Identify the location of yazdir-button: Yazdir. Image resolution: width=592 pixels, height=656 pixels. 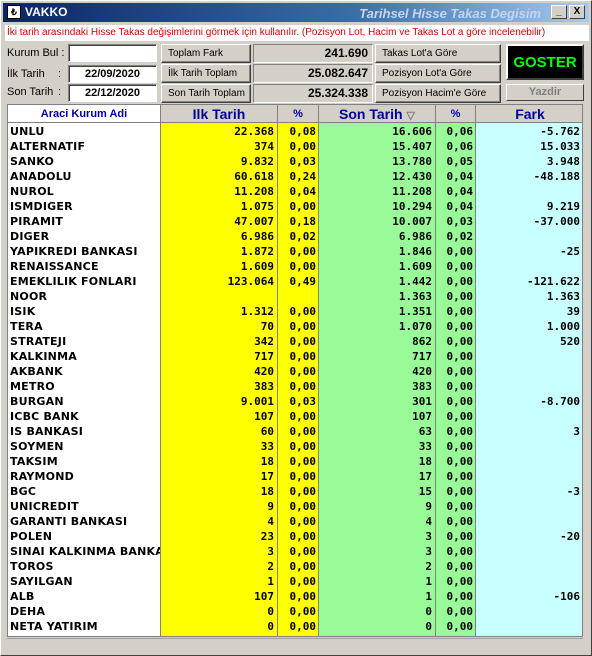
(545, 92).